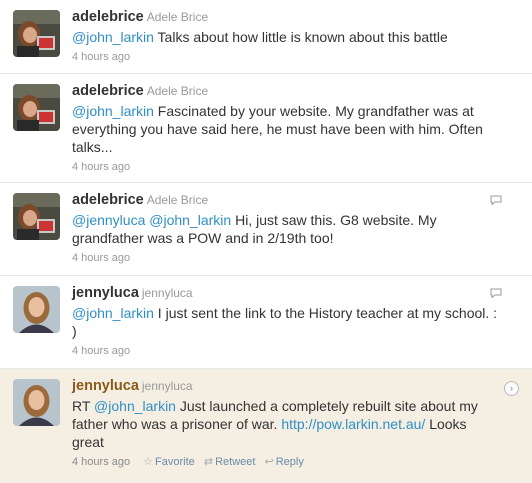 The image size is (532, 483). What do you see at coordinates (108, 220) in the screenshot?
I see `mention-link: @jennyluca` at bounding box center [108, 220].